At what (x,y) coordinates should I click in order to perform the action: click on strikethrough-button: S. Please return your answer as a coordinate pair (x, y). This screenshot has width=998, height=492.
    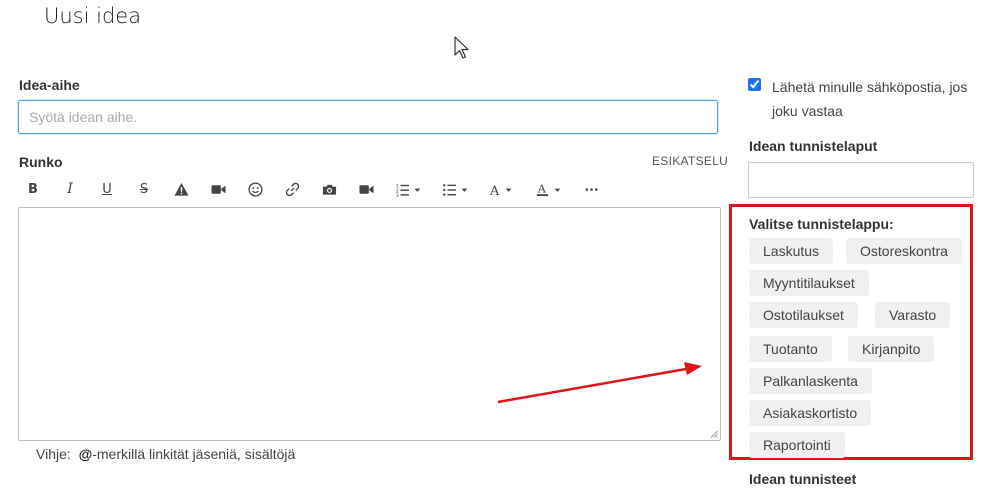
    Looking at the image, I should click on (144, 189).